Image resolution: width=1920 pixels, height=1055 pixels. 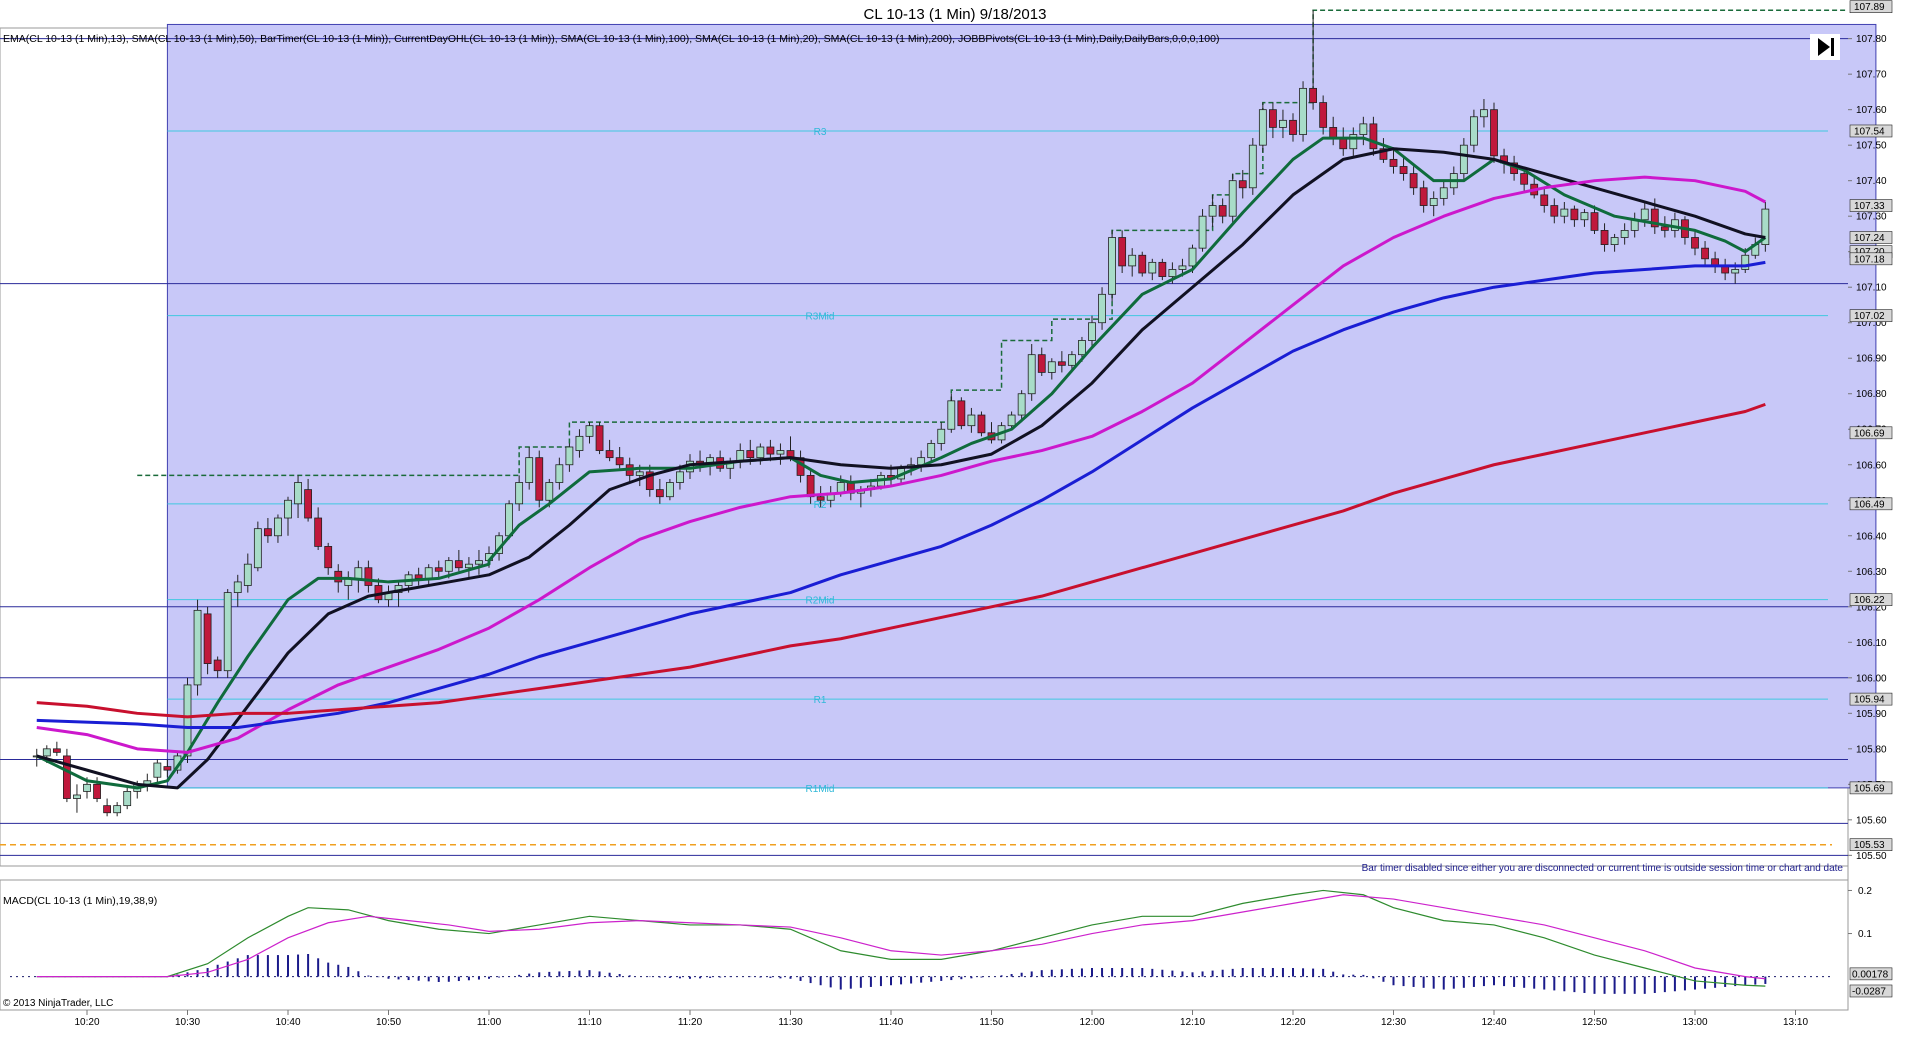 What do you see at coordinates (1871, 714) in the screenshot?
I see `y-tick-label: 105.90` at bounding box center [1871, 714].